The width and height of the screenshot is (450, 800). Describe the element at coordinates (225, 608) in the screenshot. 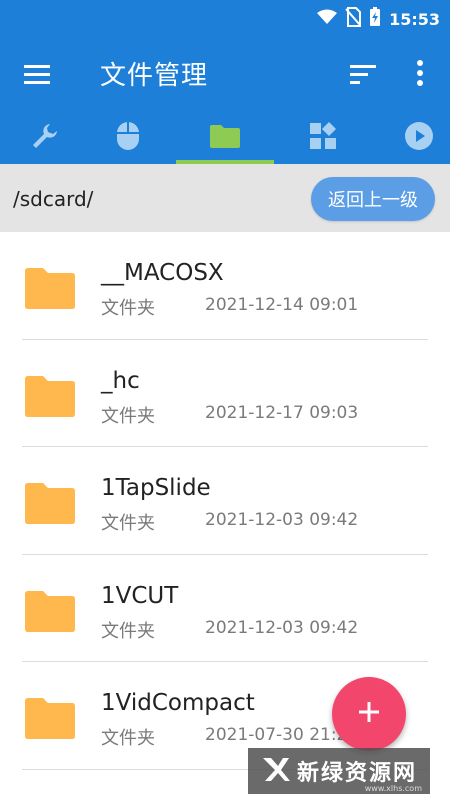

I see `list-item: 1VCUT 文件夹 2021-12-03 09:42` at that location.